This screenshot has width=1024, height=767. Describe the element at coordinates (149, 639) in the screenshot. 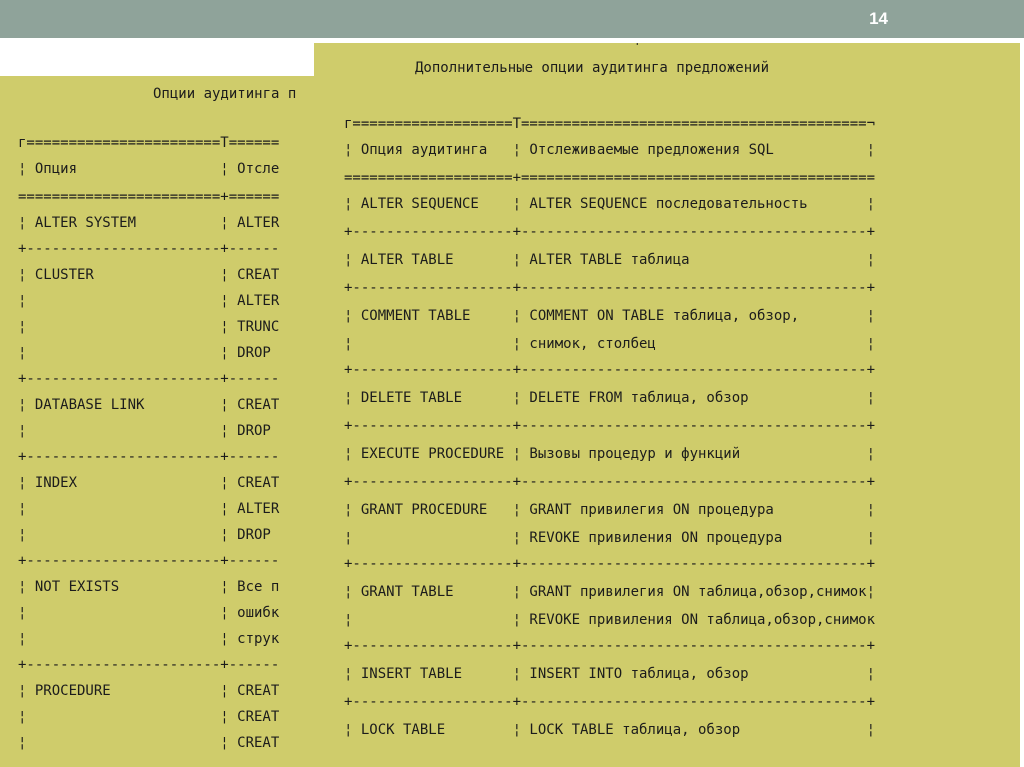

I see `table-row: ¦ ¦ струк` at that location.